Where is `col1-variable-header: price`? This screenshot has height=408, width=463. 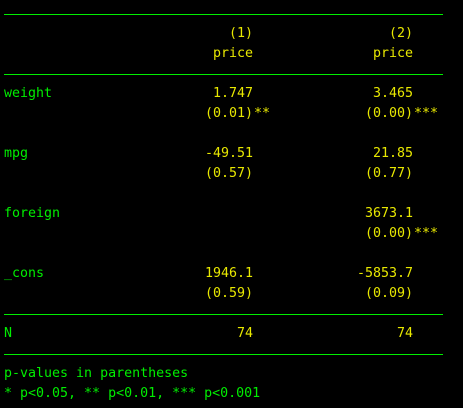
col1-variable-header: price is located at coordinates (232, 53).